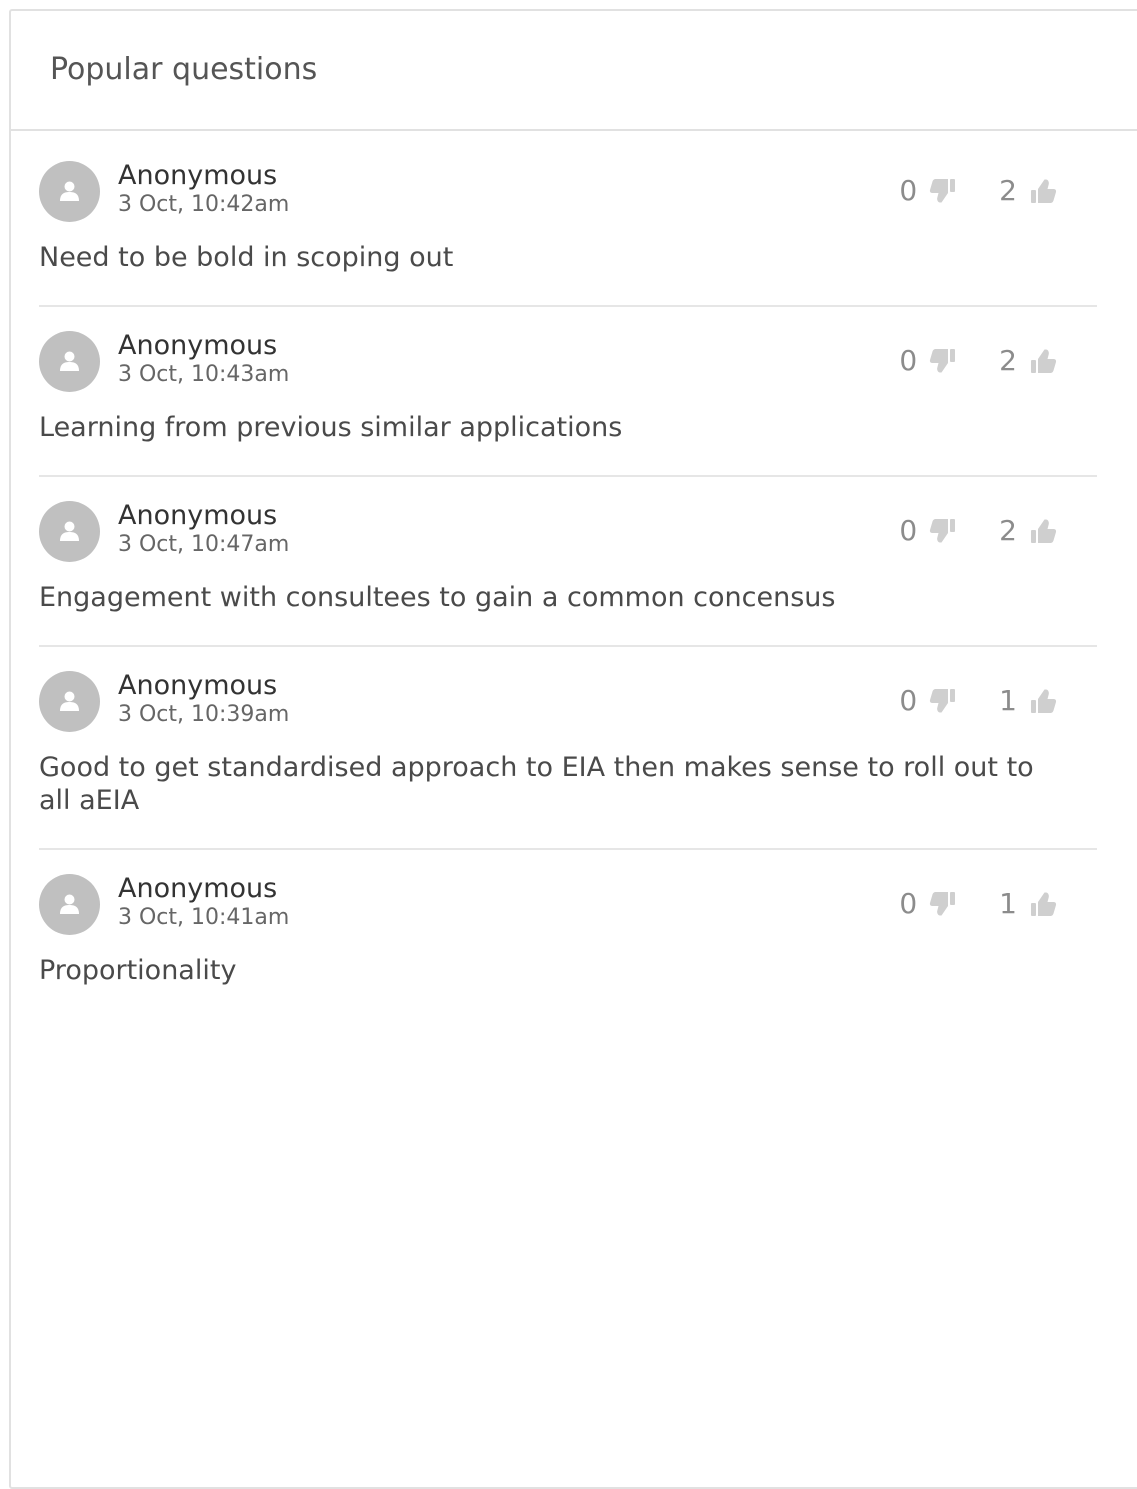  I want to click on timestamp: 3 Oct, 10:42am, so click(204, 204).